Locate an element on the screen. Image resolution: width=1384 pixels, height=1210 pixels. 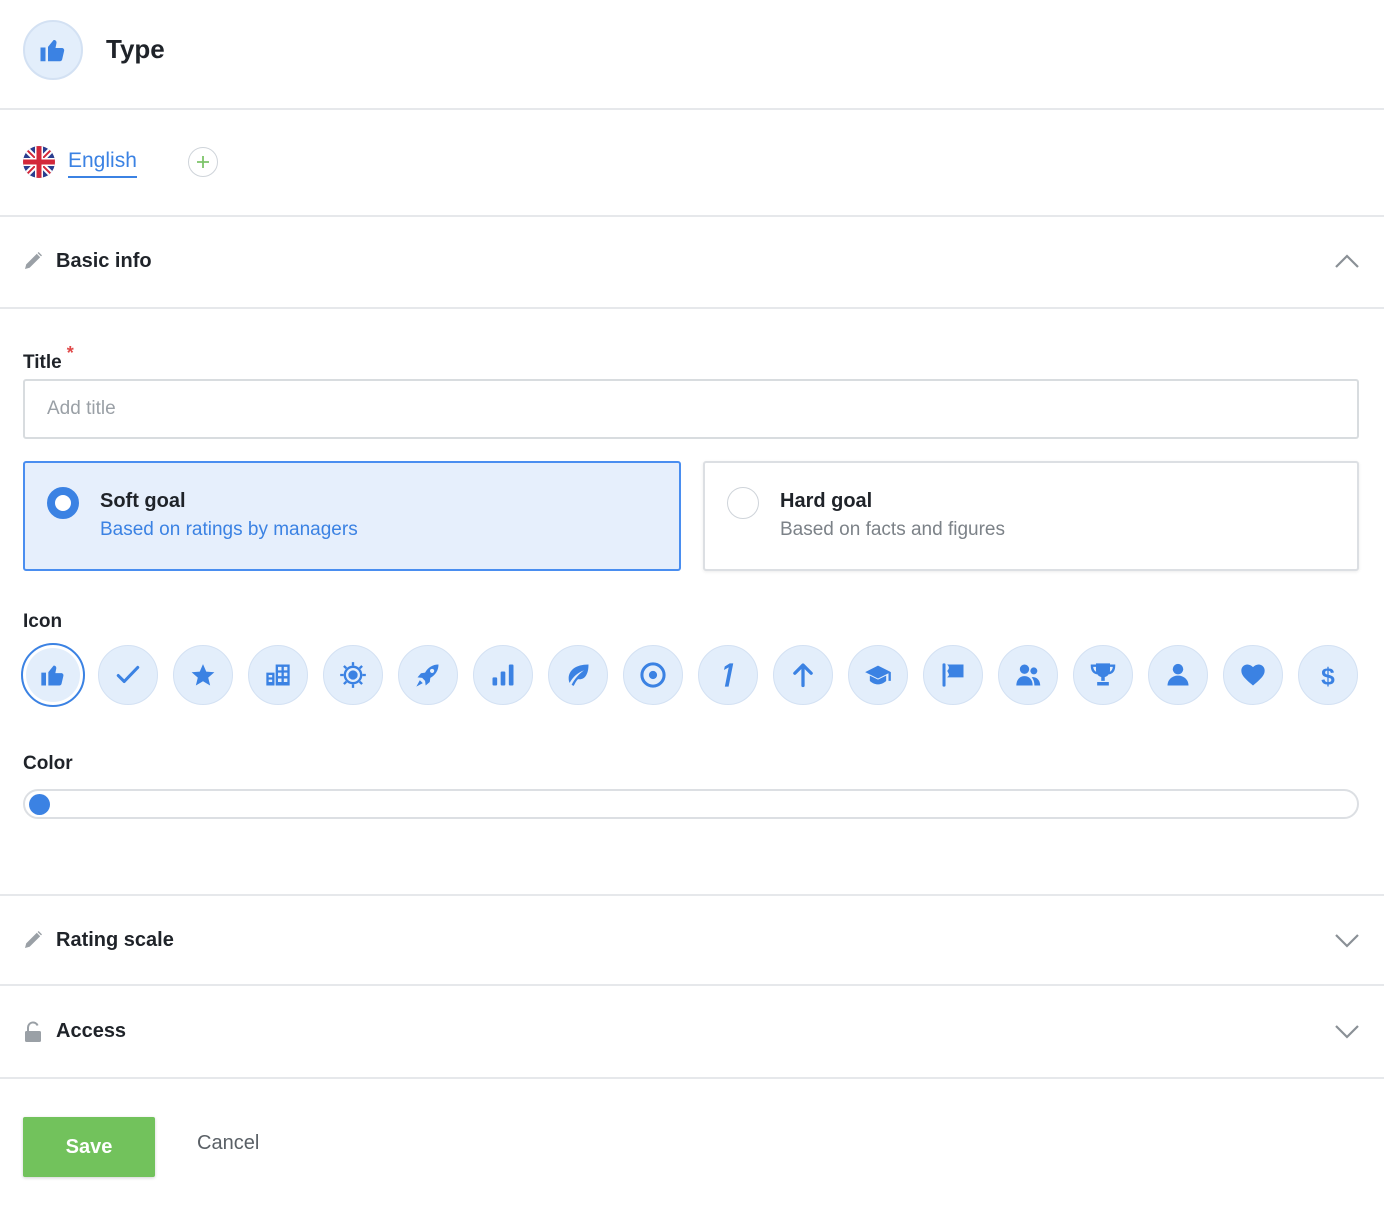
number-one-icon is located at coordinates (729, 675).